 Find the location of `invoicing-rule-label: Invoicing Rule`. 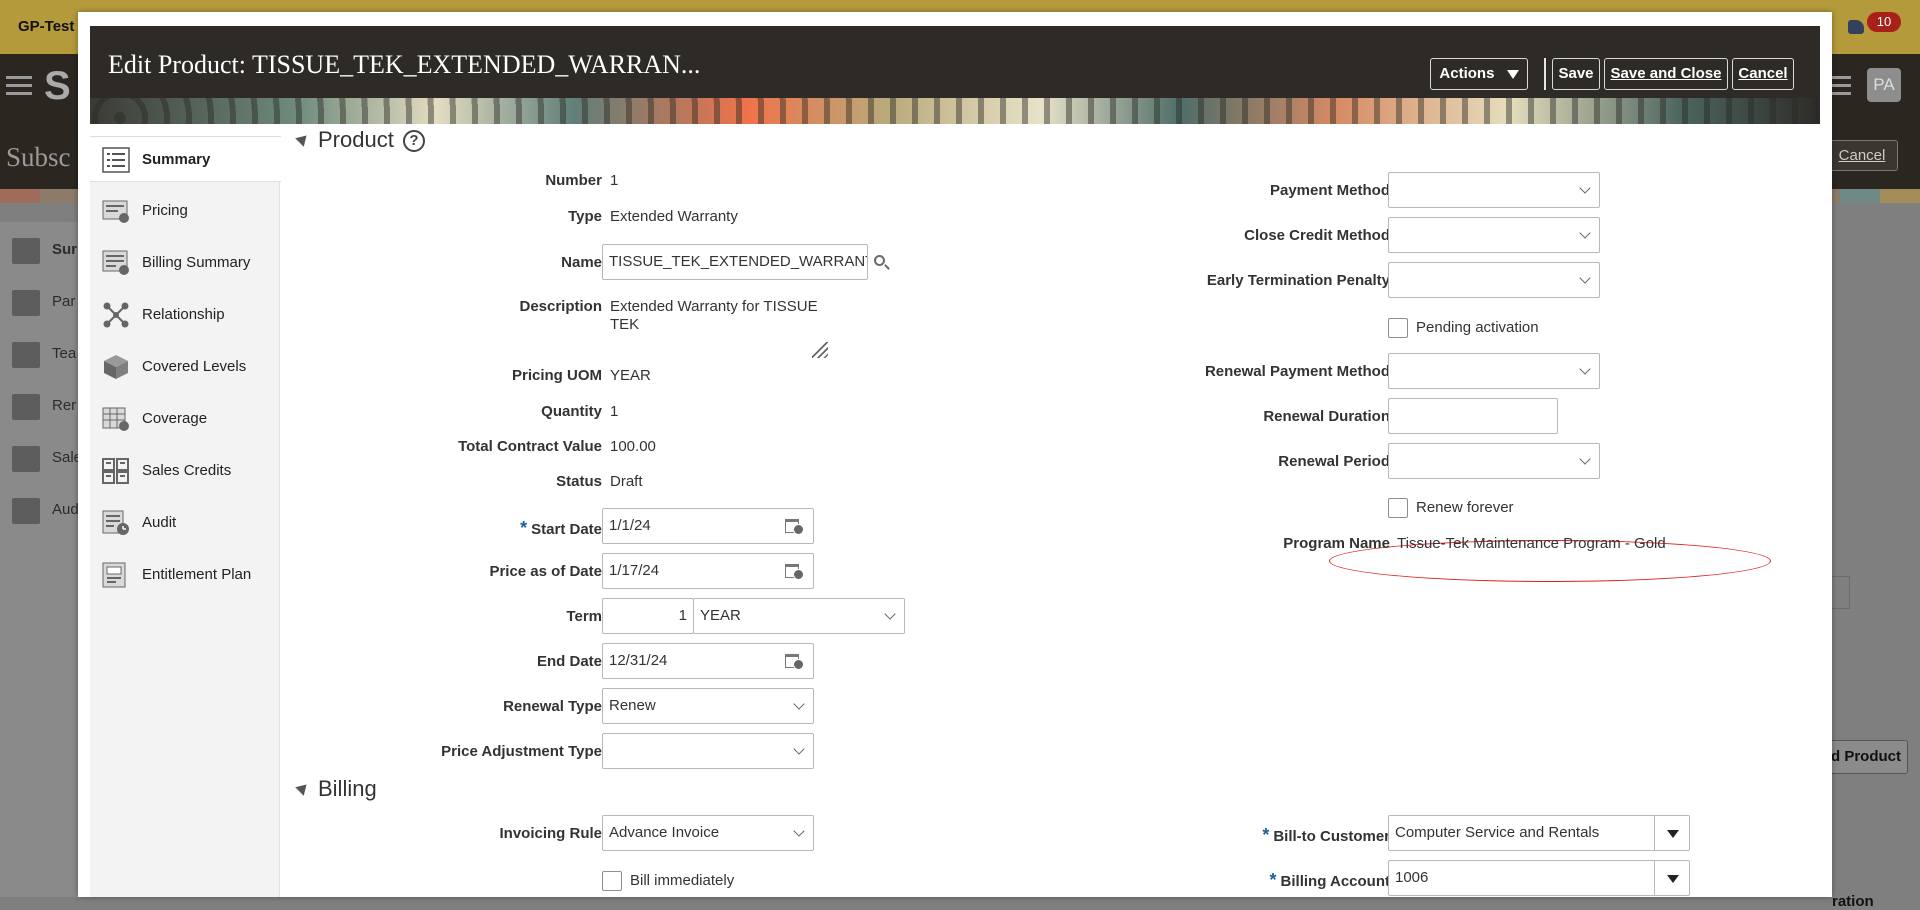

invoicing-rule-label: Invoicing Rule is located at coordinates (550, 833).